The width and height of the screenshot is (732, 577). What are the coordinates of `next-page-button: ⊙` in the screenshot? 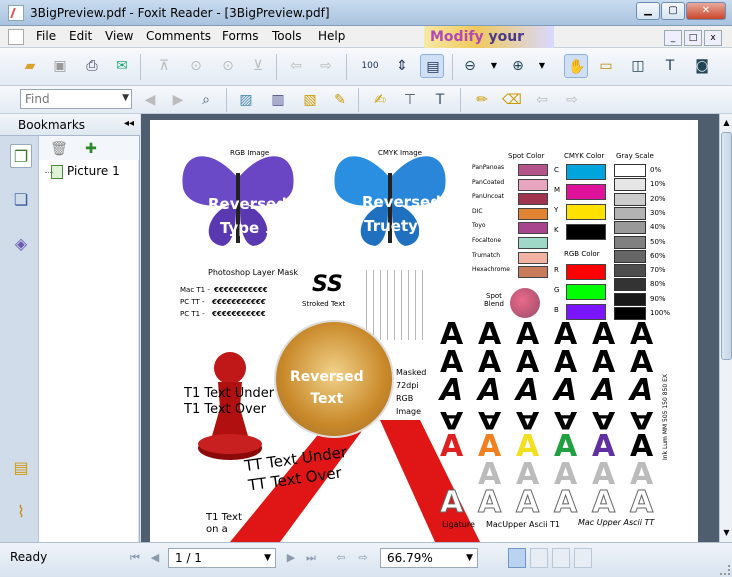 It's located at (228, 66).